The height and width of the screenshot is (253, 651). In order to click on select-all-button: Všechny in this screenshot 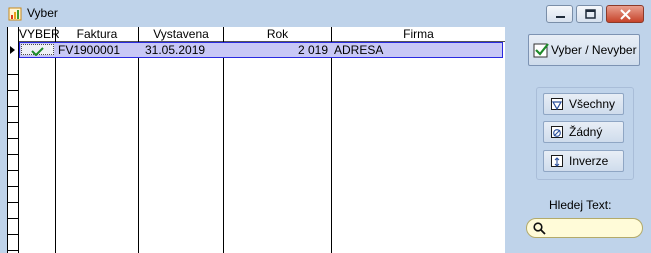, I will do `click(583, 104)`.